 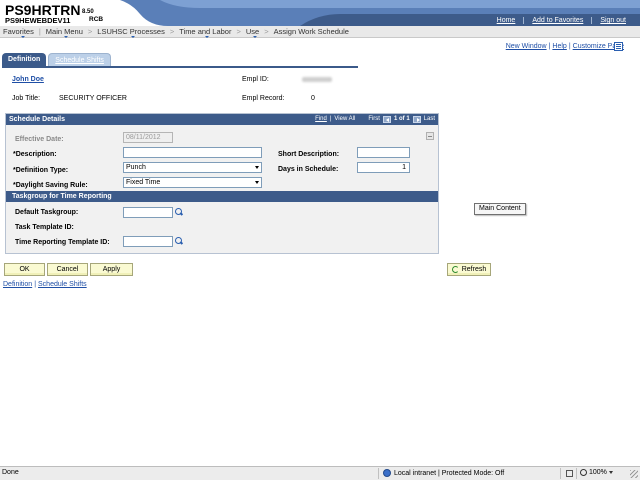 I want to click on page-tabs: Definition Schedule Shifts, so click(x=57, y=59).